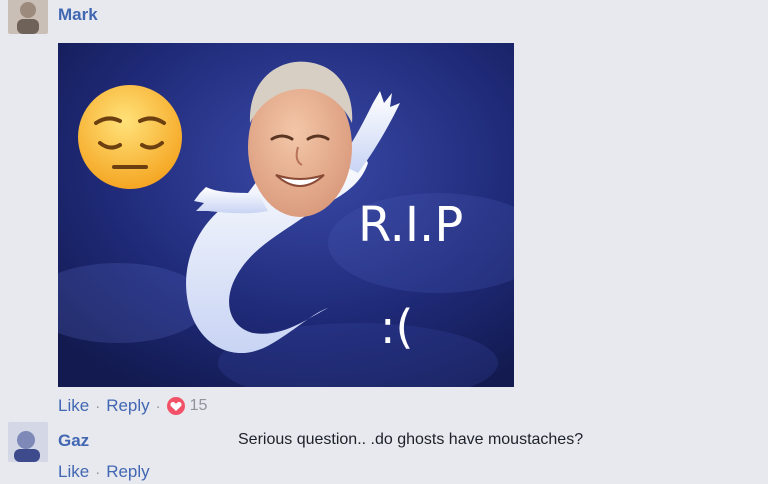  What do you see at coordinates (175, 406) in the screenshot?
I see `heart-reaction-icon` at bounding box center [175, 406].